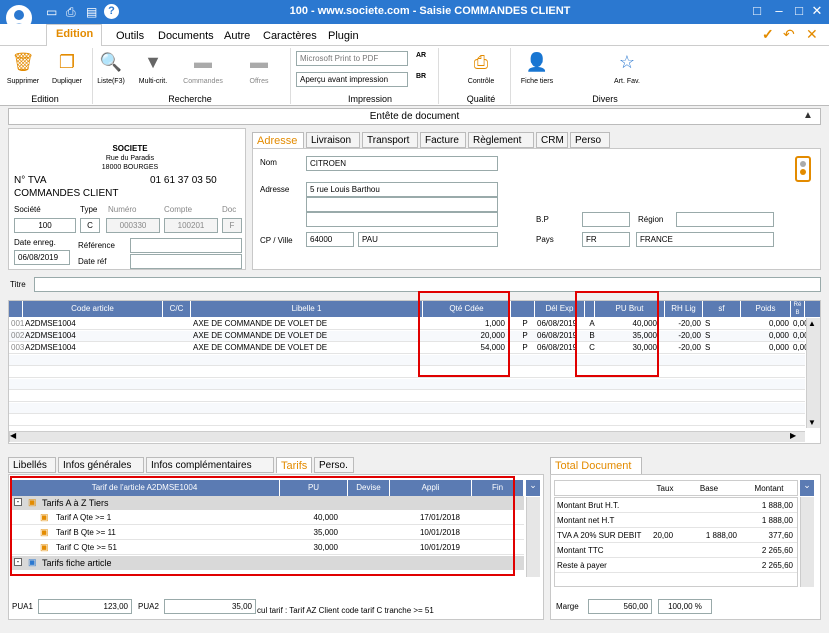 The image size is (829, 633). What do you see at coordinates (817, 11) in the screenshot?
I see `close-icon: ✕` at bounding box center [817, 11].